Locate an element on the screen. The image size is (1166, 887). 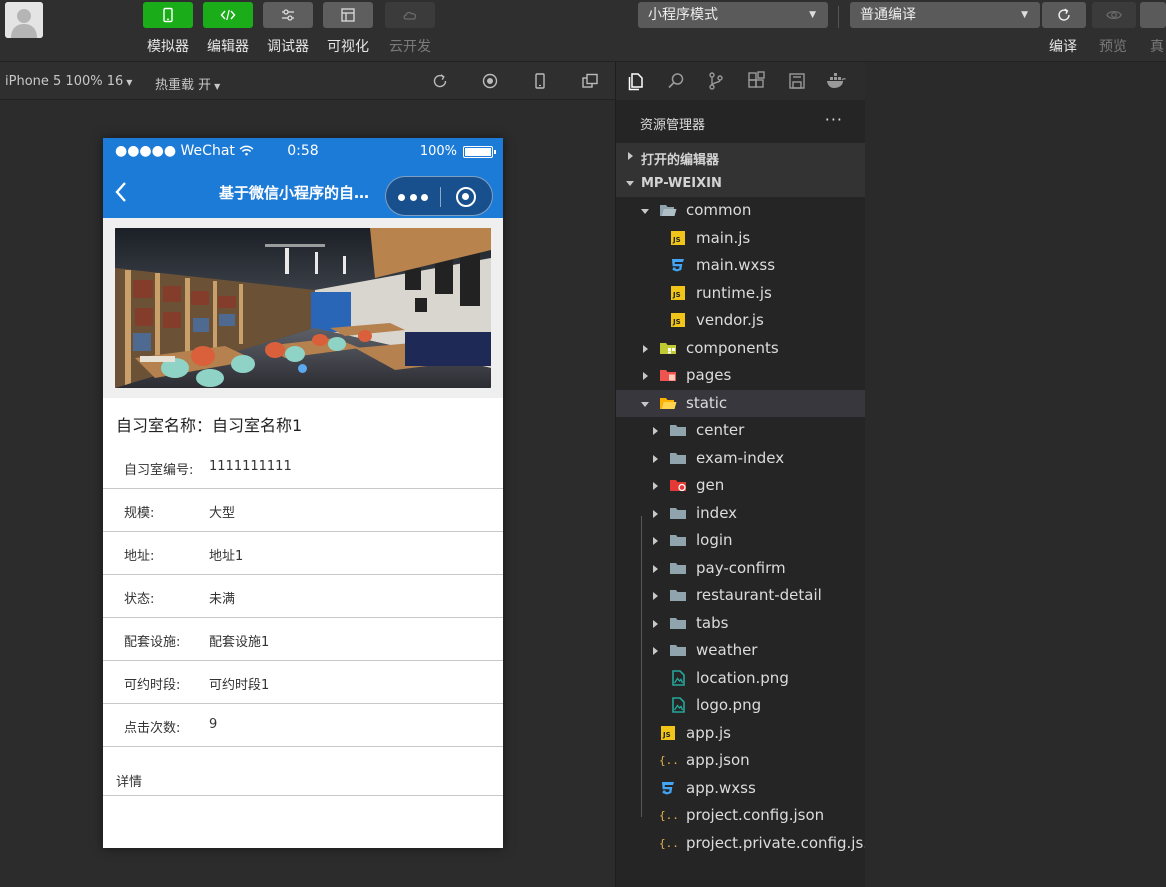
tree-item-label: pages is located at coordinates (709, 375).